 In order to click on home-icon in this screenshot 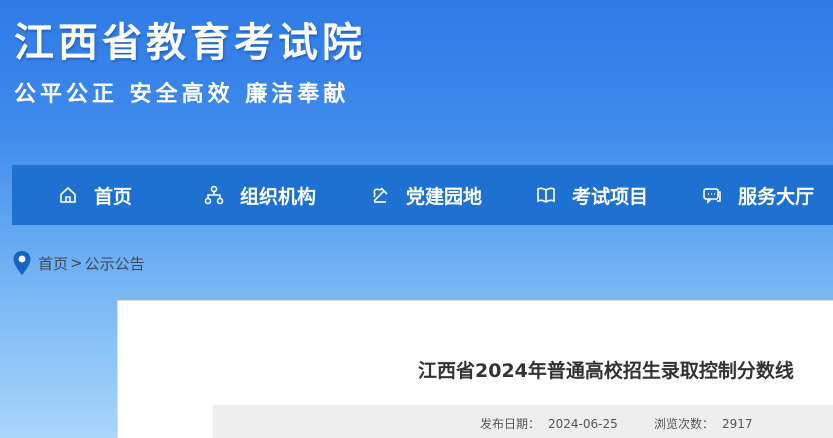, I will do `click(68, 194)`.